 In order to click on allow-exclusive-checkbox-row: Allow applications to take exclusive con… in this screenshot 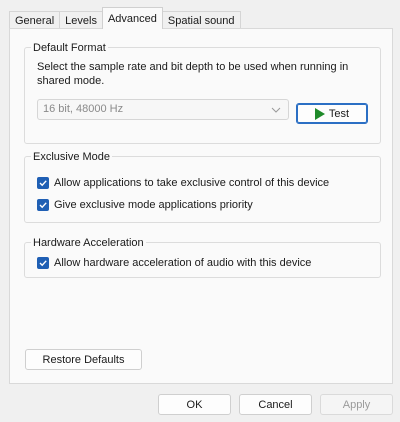, I will do `click(183, 183)`.